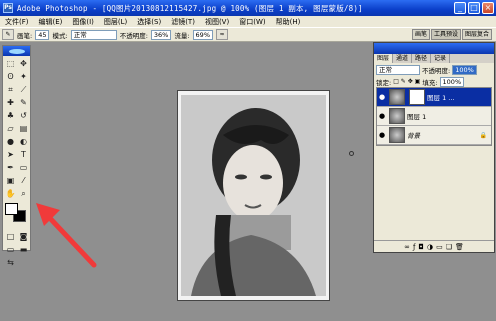 The width and height of the screenshot is (496, 321). Describe the element at coordinates (23, 193) in the screenshot. I see `zoom-tool-icon: ⌕` at that location.